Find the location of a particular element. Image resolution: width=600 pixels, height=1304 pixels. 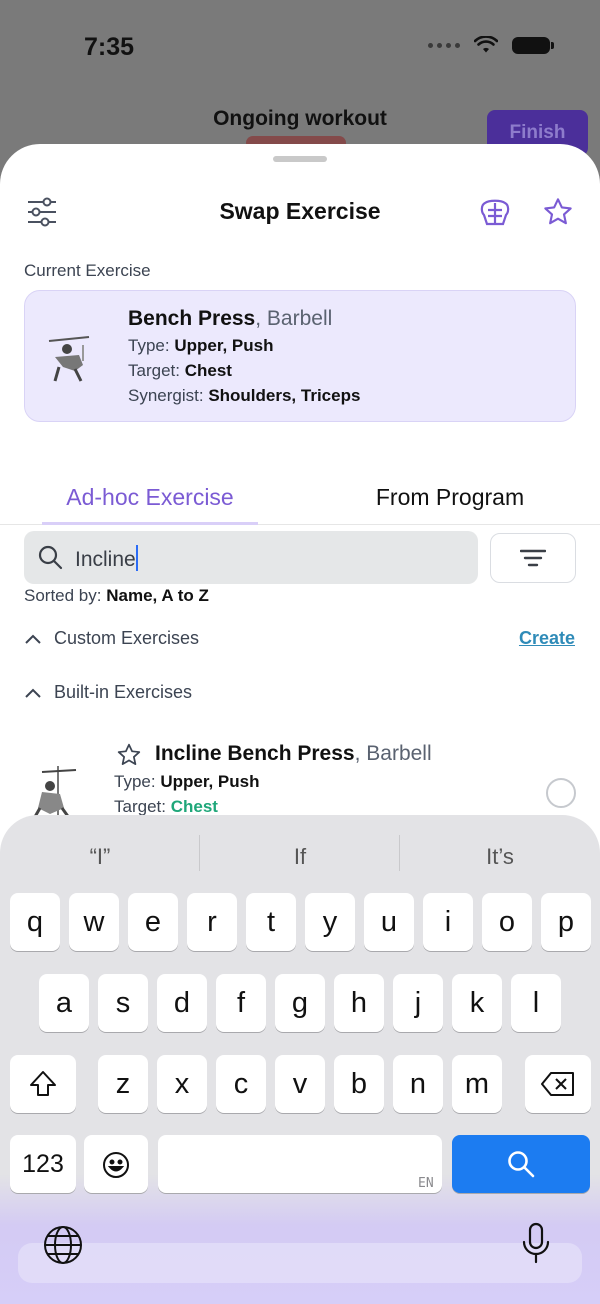

keyboard-bottom-bar is located at coordinates (300, 1263).